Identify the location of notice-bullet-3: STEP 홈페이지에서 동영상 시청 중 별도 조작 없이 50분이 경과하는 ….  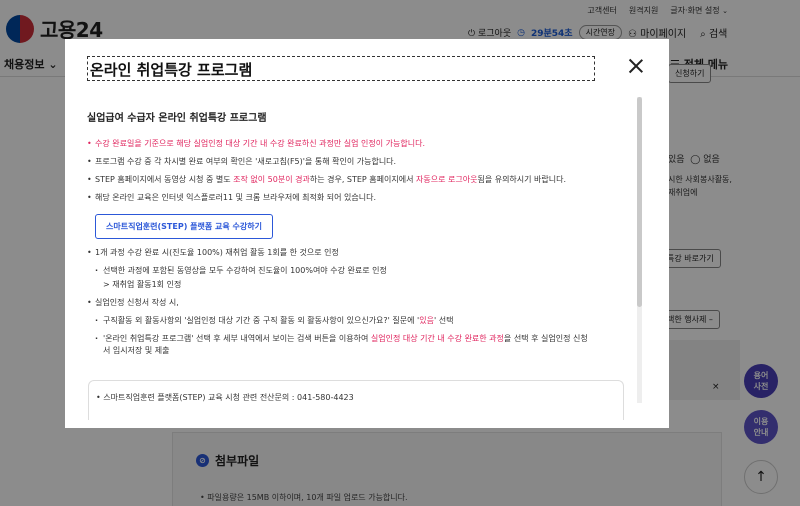
(361, 180).